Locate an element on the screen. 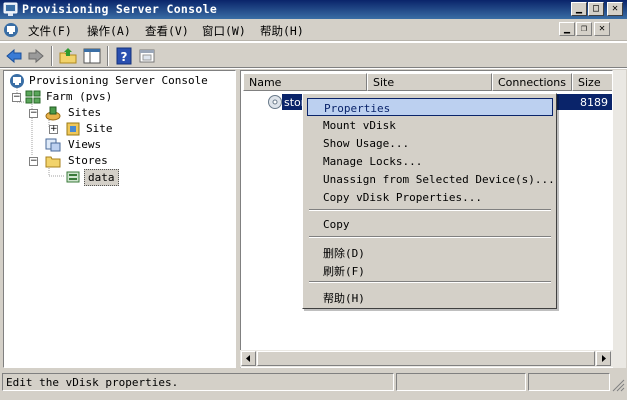  tree-item-stores: Stores is located at coordinates (88, 160).